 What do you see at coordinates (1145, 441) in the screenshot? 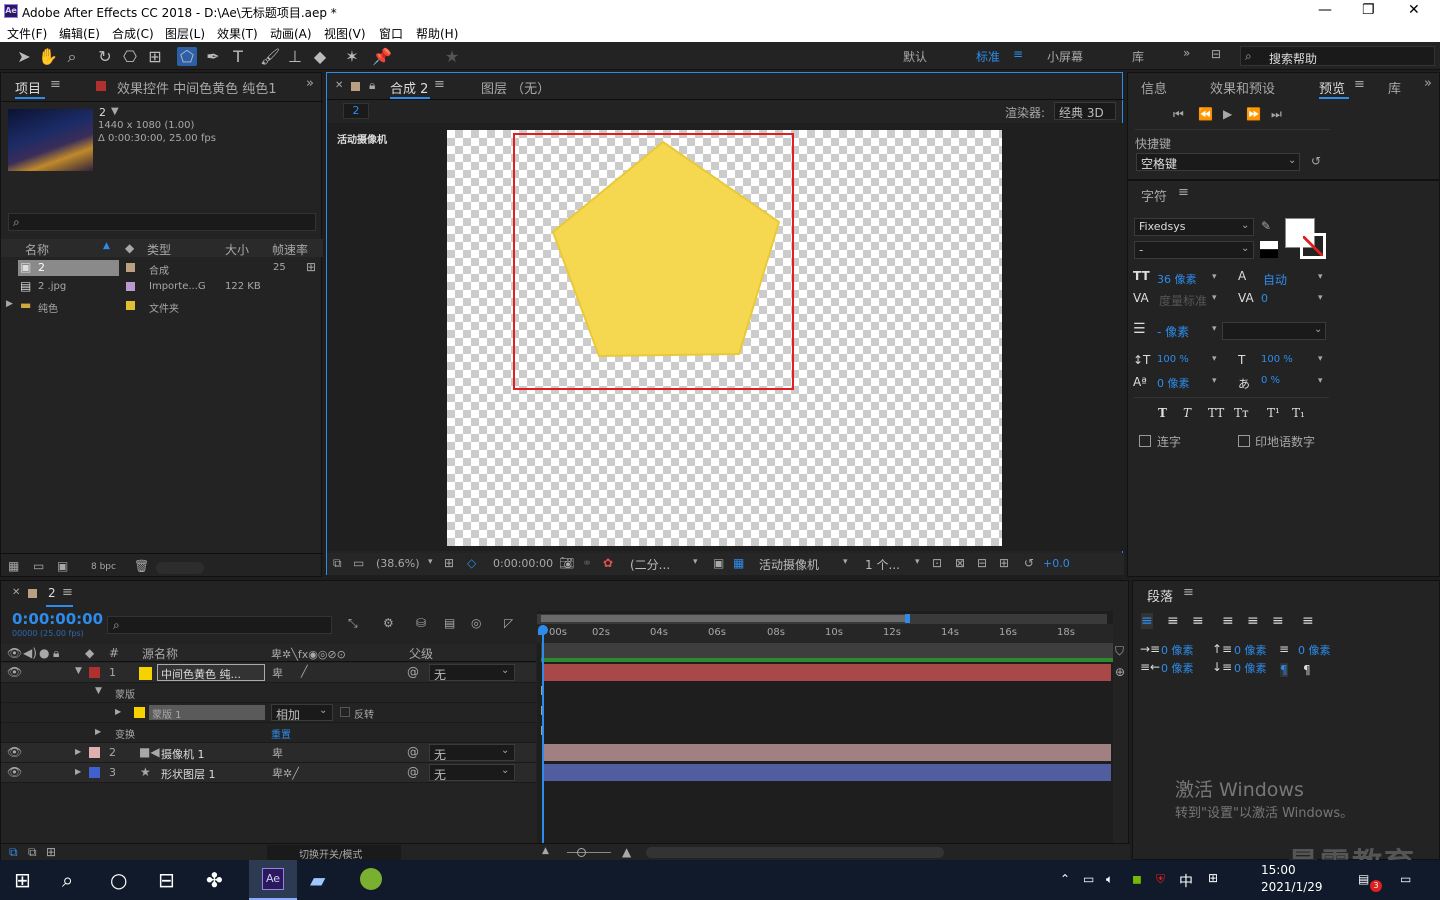
I see `ligatures-checkbox` at bounding box center [1145, 441].